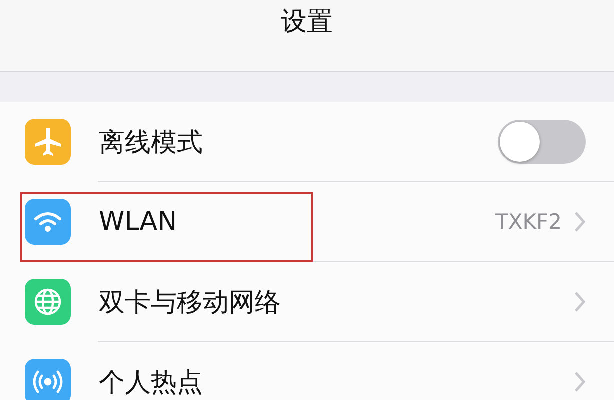  What do you see at coordinates (151, 143) in the screenshot?
I see `row-label: 离线模式` at bounding box center [151, 143].